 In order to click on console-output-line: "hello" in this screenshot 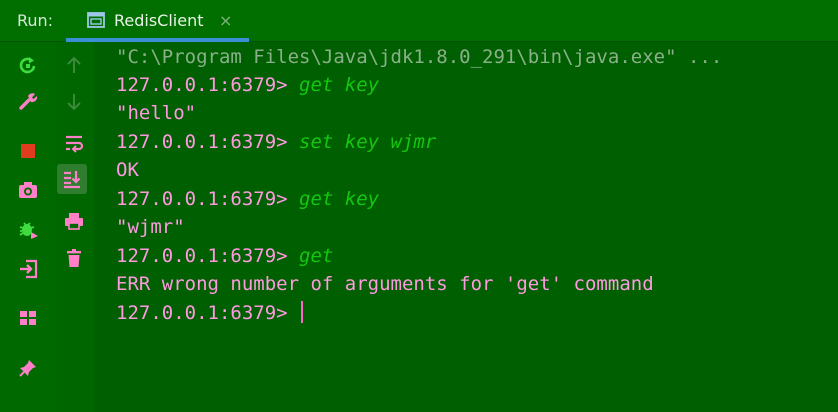, I will do `click(156, 113)`.